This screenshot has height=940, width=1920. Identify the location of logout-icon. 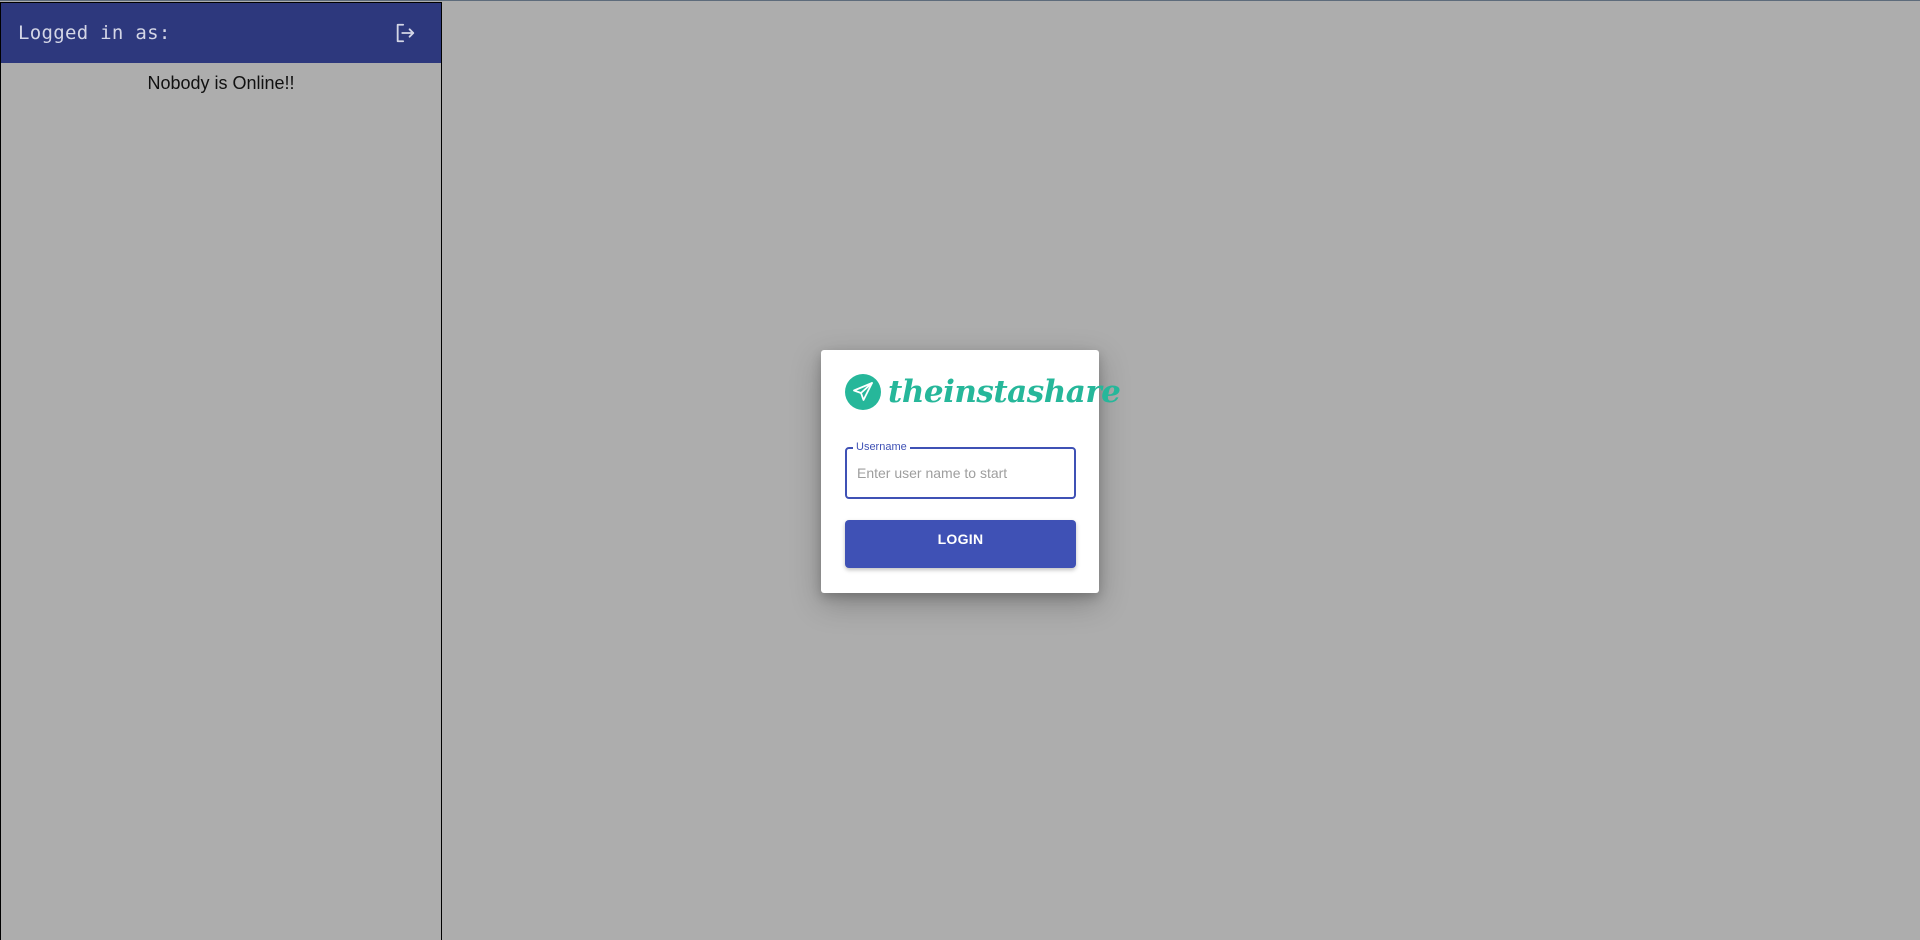
(405, 33).